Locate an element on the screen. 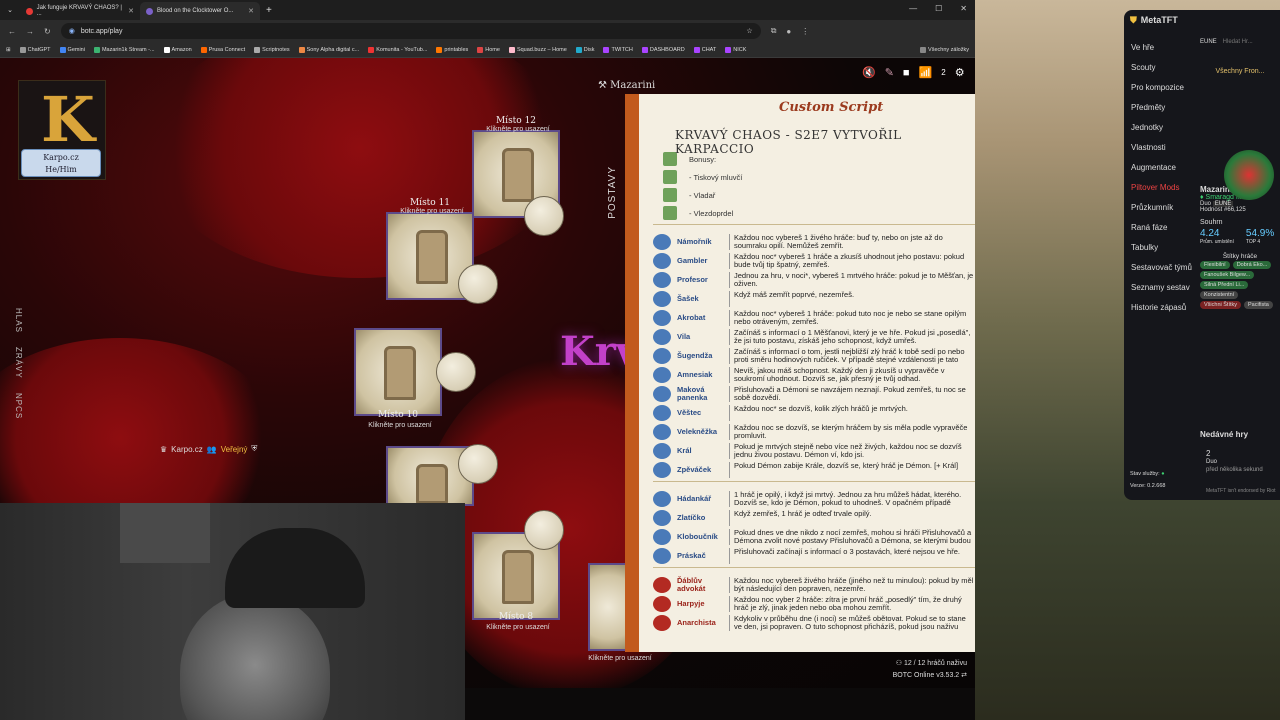 The width and height of the screenshot is (1280, 720). address-bar: ◉ botc.app/play ☆ is located at coordinates (410, 31).